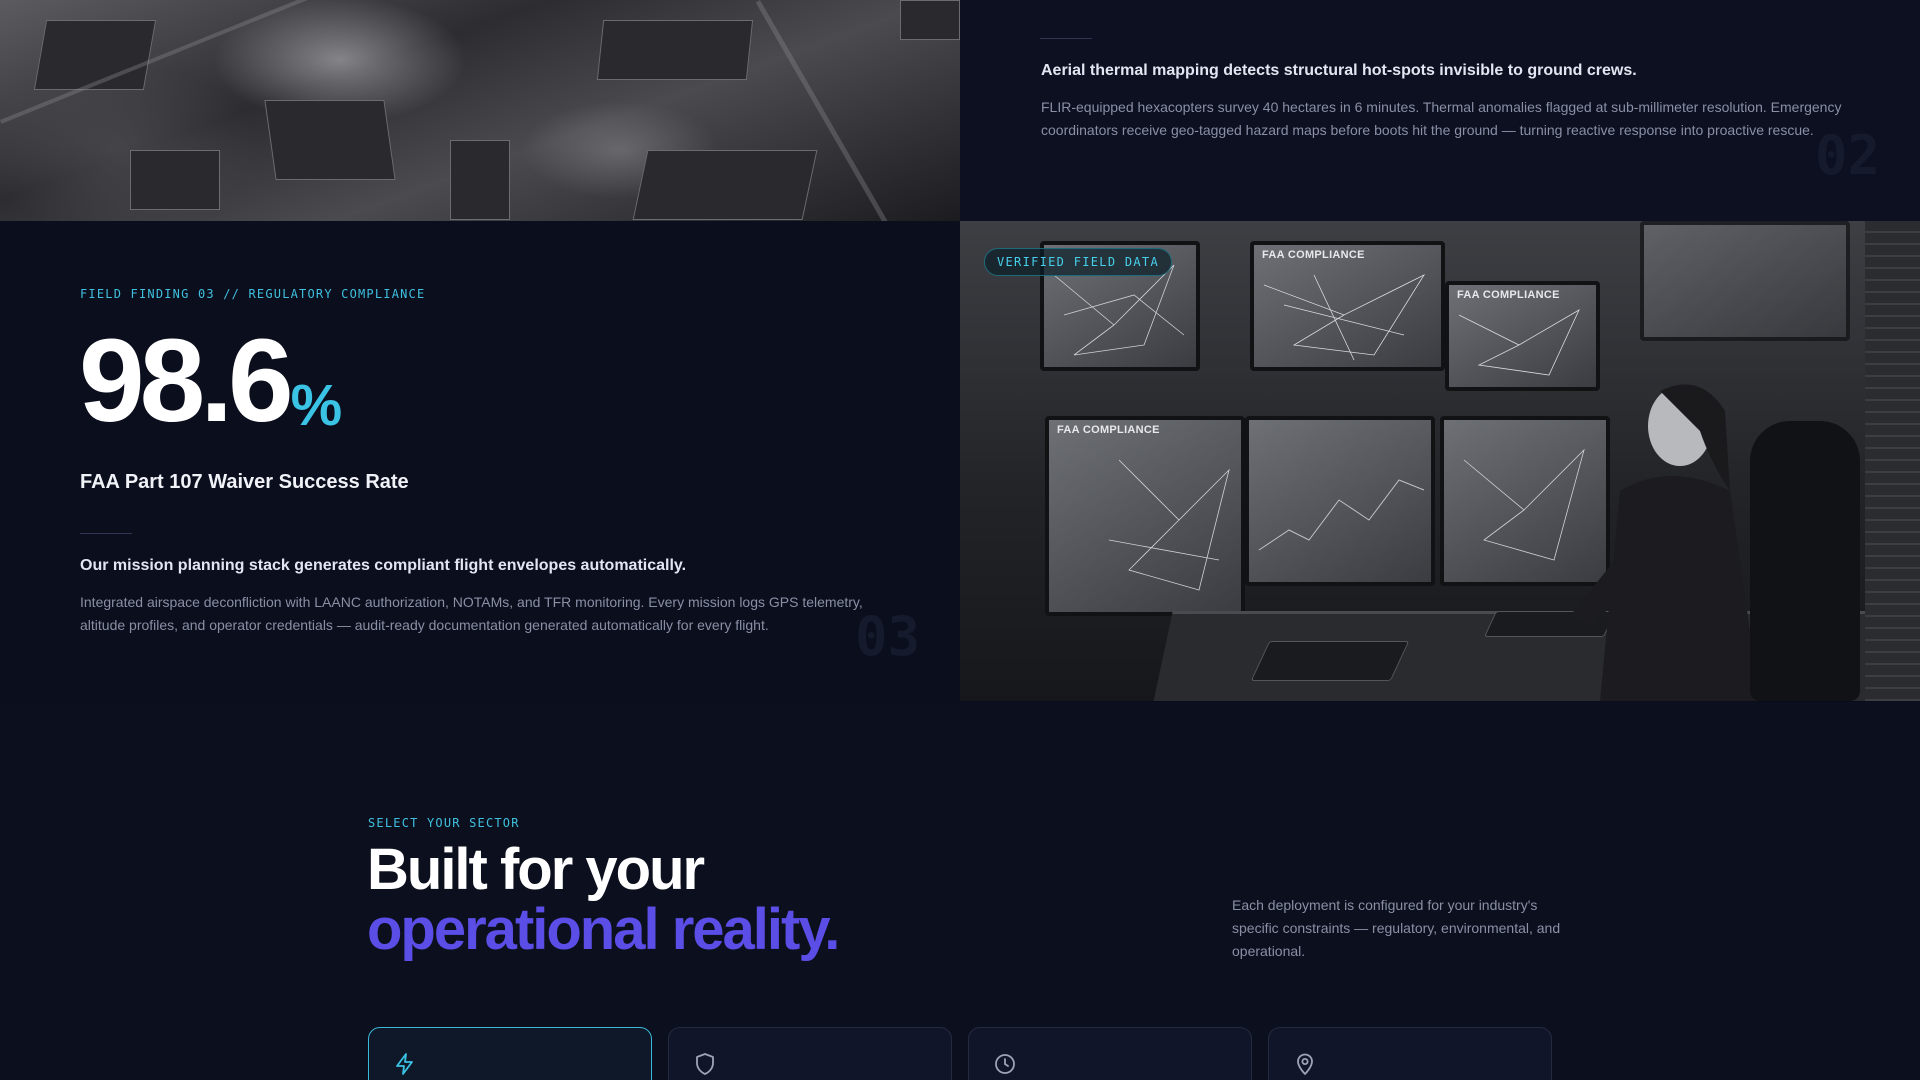  I want to click on sector-eyebrow: SELECT YOUR SECTOR, so click(444, 823).